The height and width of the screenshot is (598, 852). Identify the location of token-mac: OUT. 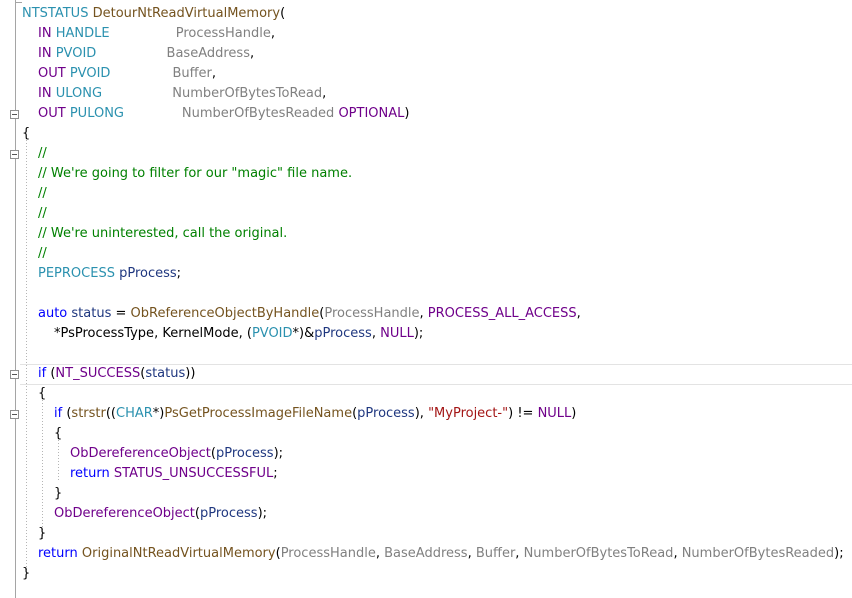
(52, 113).